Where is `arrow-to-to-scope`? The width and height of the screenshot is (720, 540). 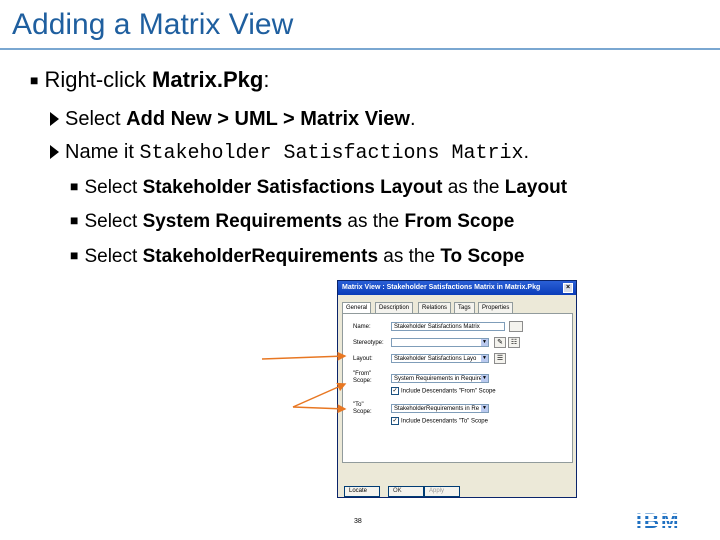
arrow-to-to-scope is located at coordinates (319, 409).